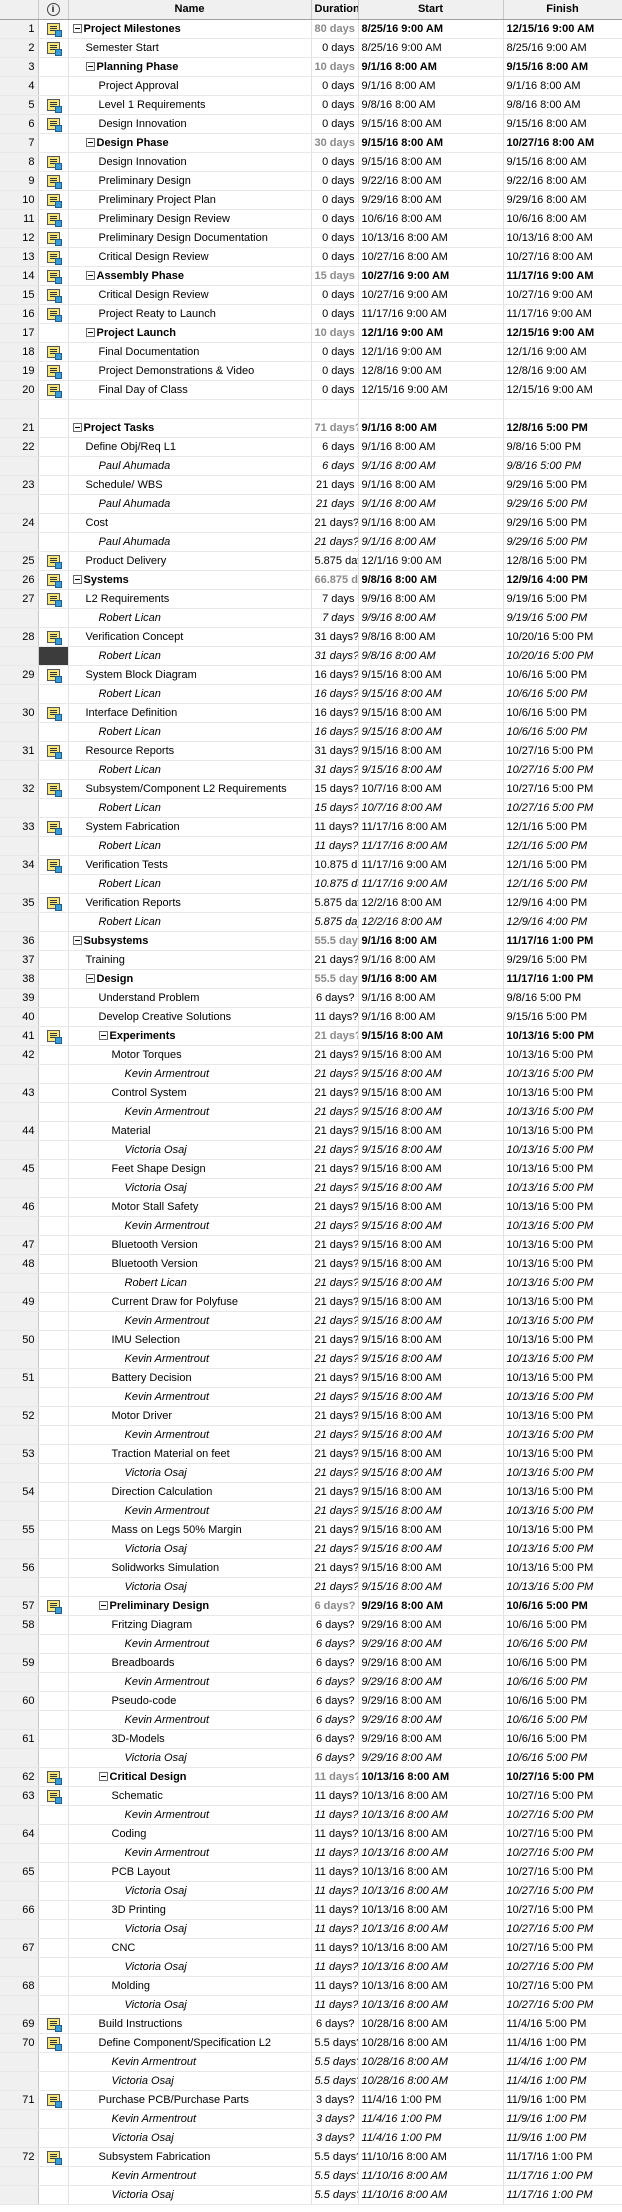  I want to click on task-name-cell: Project Launch, so click(190, 333).